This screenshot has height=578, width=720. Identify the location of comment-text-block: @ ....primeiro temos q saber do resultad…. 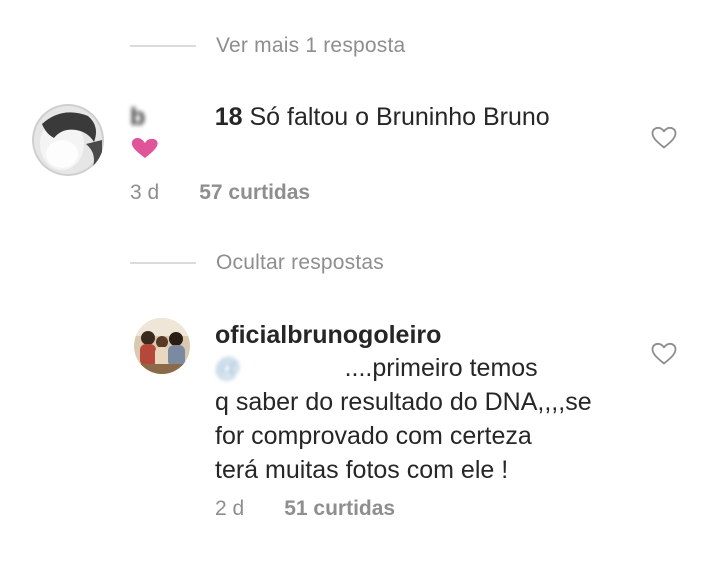
(425, 419).